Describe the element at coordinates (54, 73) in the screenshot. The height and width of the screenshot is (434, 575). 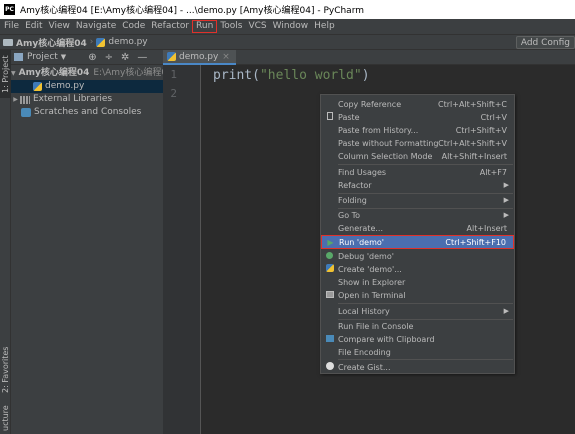
I see `tree-item-label: Amy核心编程04` at that location.